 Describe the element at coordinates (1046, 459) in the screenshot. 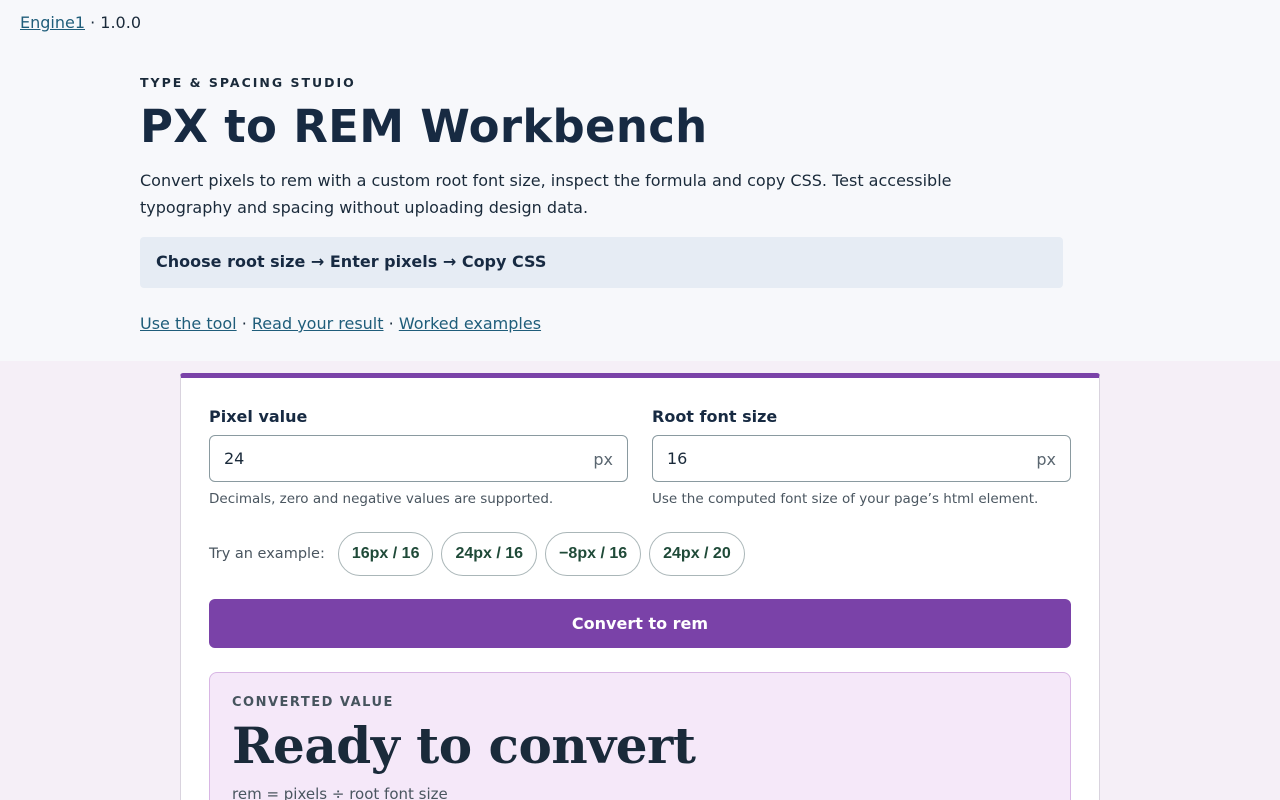

I see `root-unit: px` at that location.